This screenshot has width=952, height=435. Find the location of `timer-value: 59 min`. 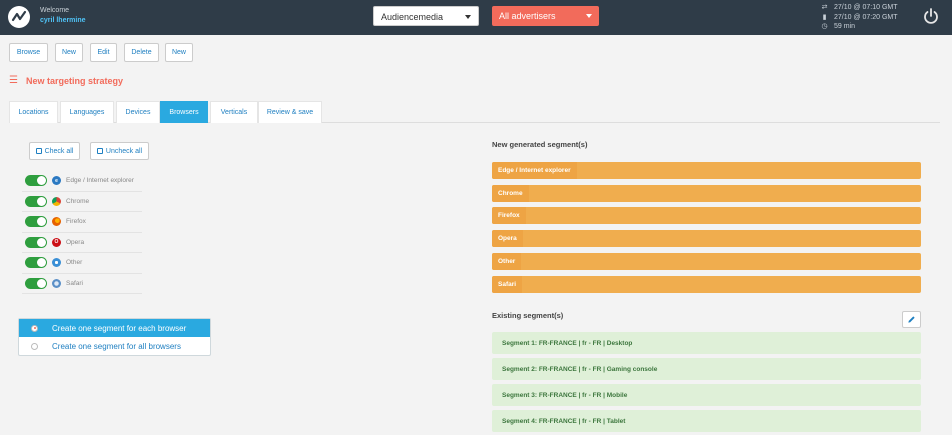

timer-value: 59 min is located at coordinates (845, 26).